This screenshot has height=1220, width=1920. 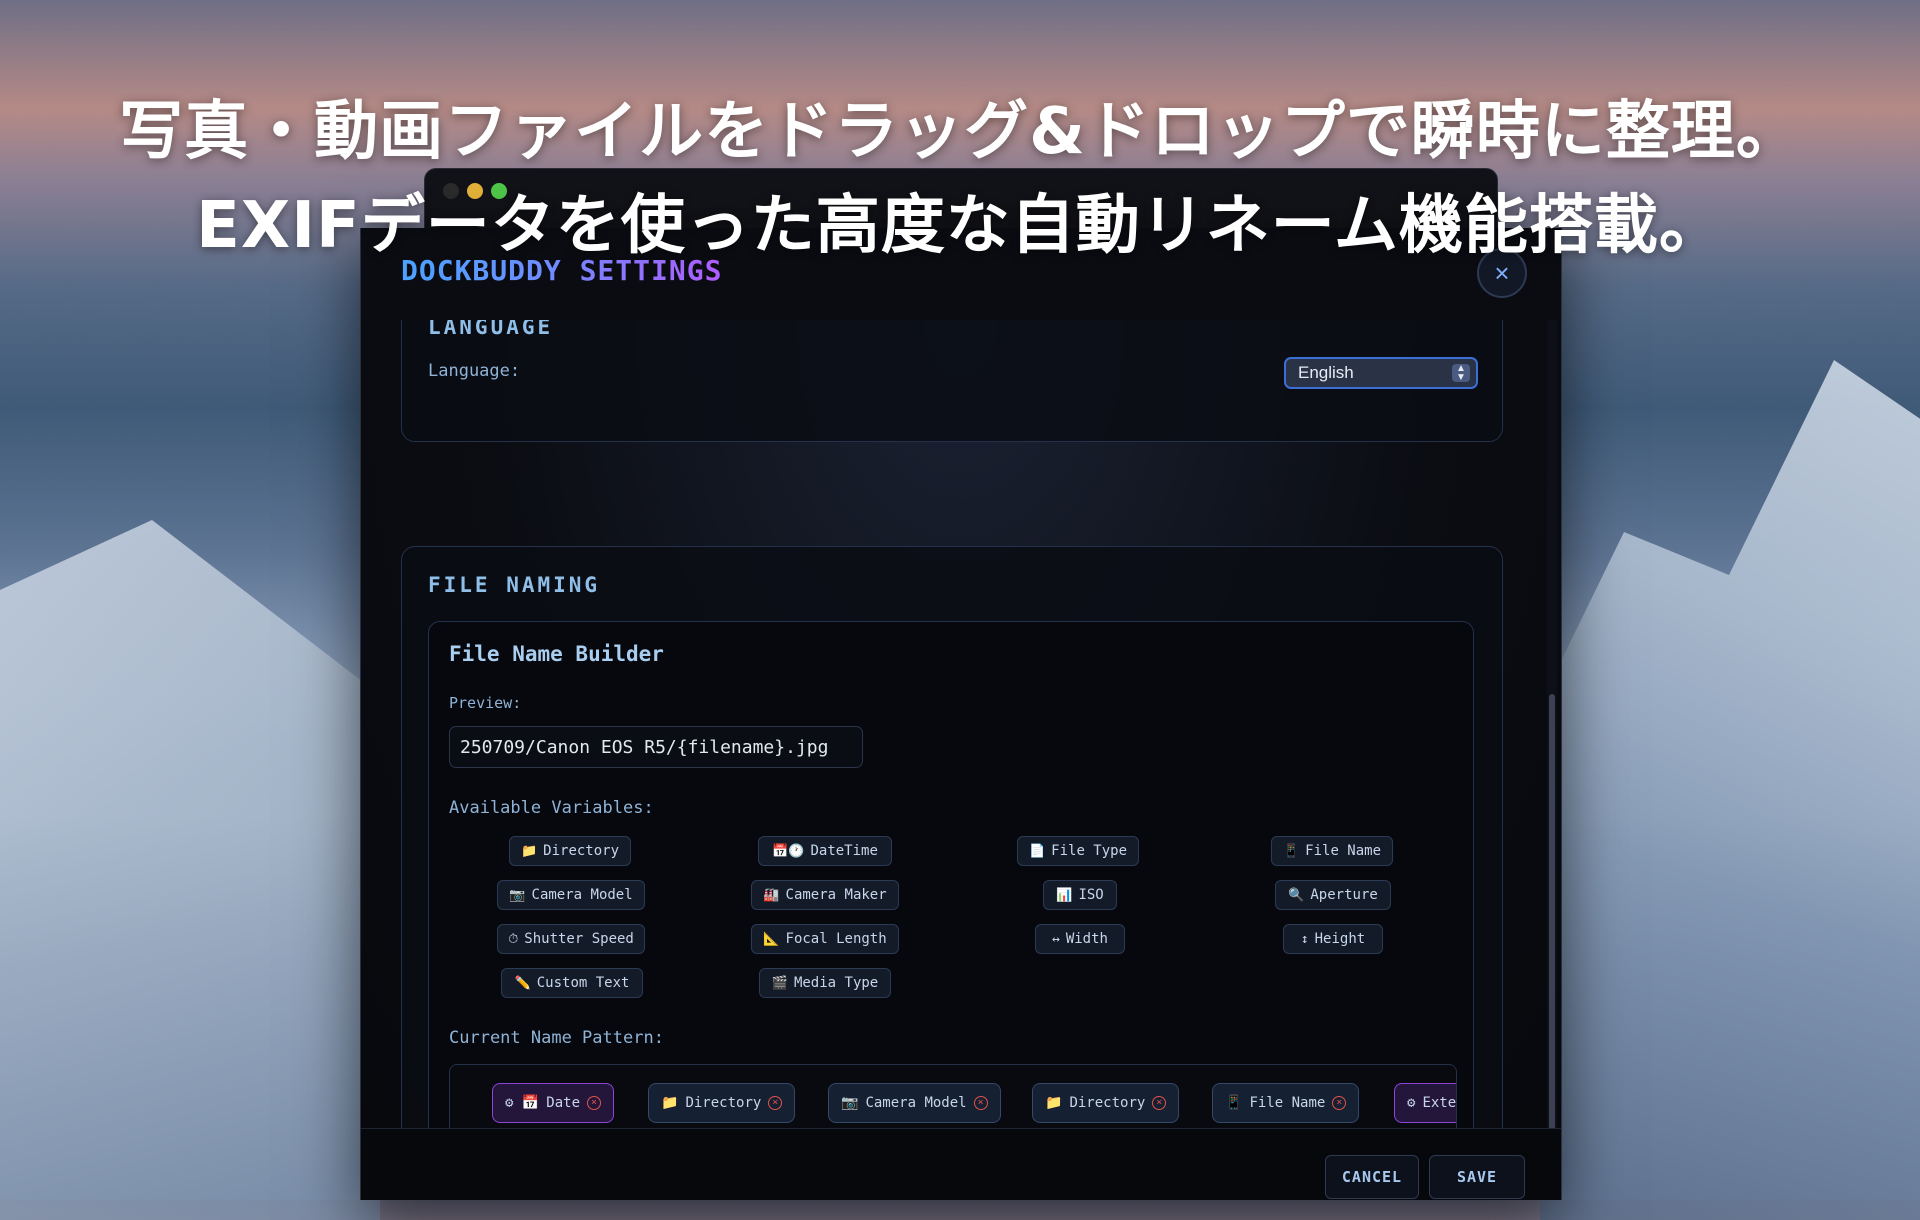 What do you see at coordinates (825, 895) in the screenshot?
I see `variable-chip-camera-maker: 🏭 Camera Maker` at bounding box center [825, 895].